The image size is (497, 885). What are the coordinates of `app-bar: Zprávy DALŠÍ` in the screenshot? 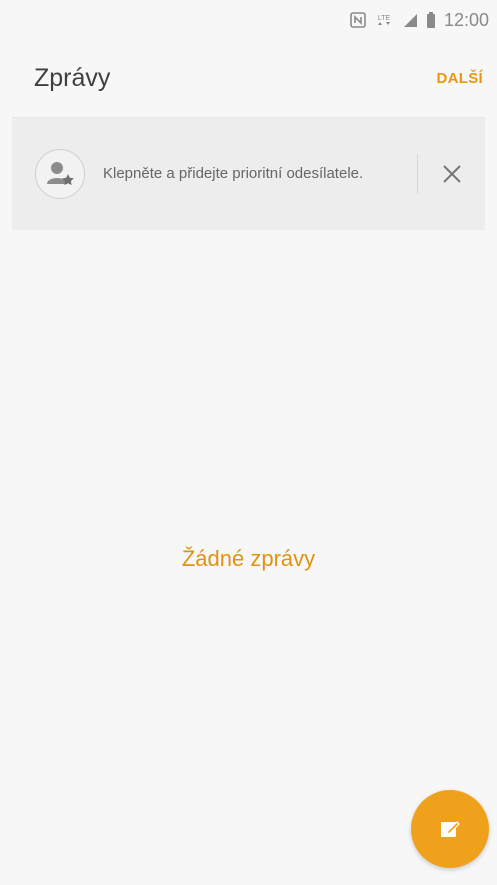 It's located at (248, 78).